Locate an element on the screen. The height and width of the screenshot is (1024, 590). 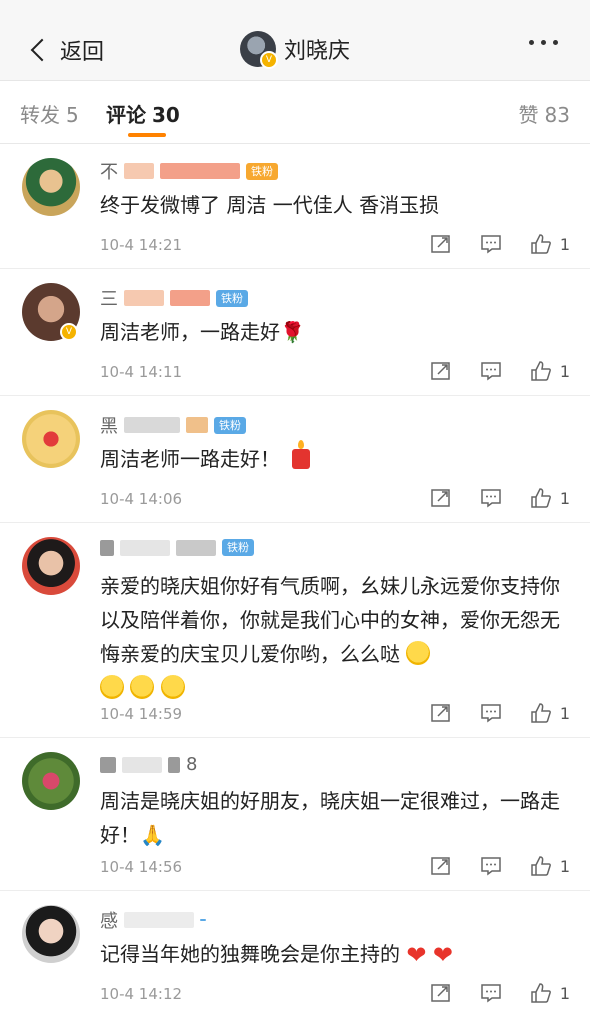
post-author: V 刘晓庆 is located at coordinates (295, 50).